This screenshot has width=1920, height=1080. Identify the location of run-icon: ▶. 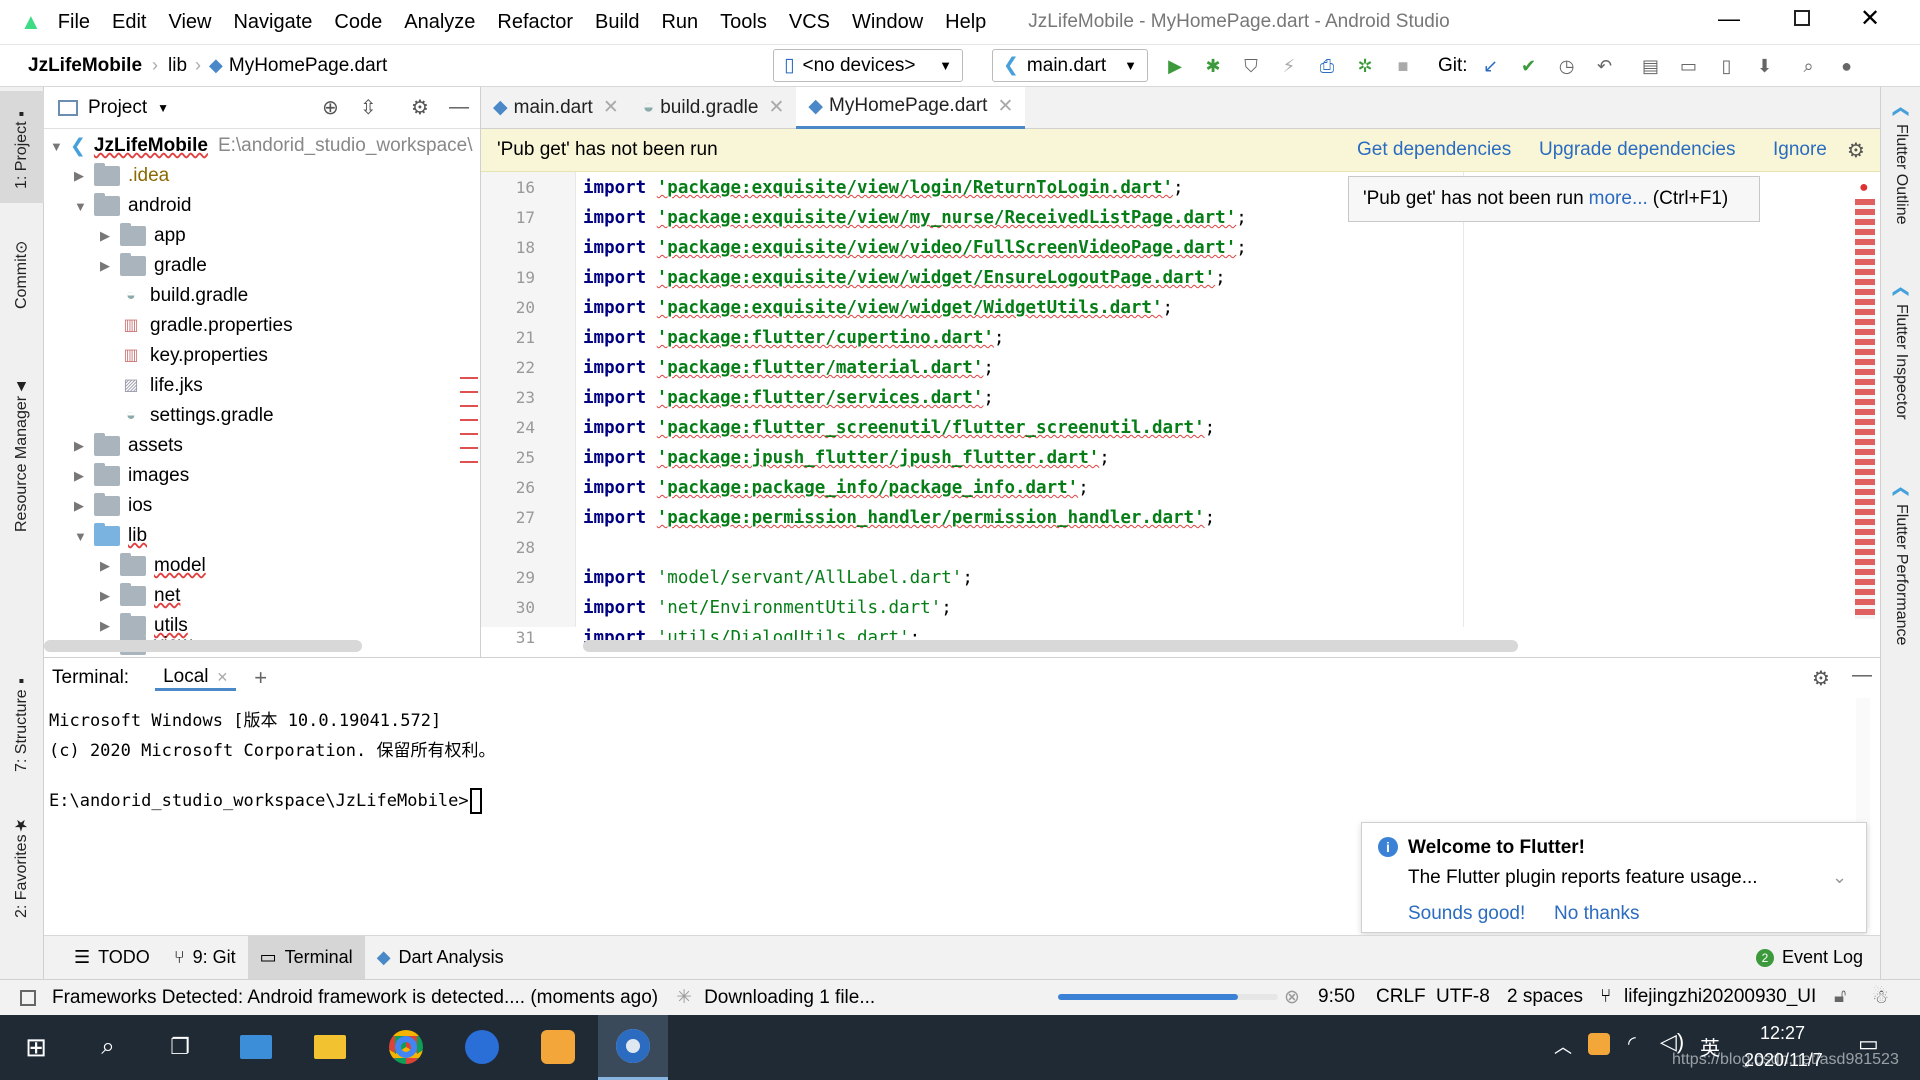
(1175, 66).